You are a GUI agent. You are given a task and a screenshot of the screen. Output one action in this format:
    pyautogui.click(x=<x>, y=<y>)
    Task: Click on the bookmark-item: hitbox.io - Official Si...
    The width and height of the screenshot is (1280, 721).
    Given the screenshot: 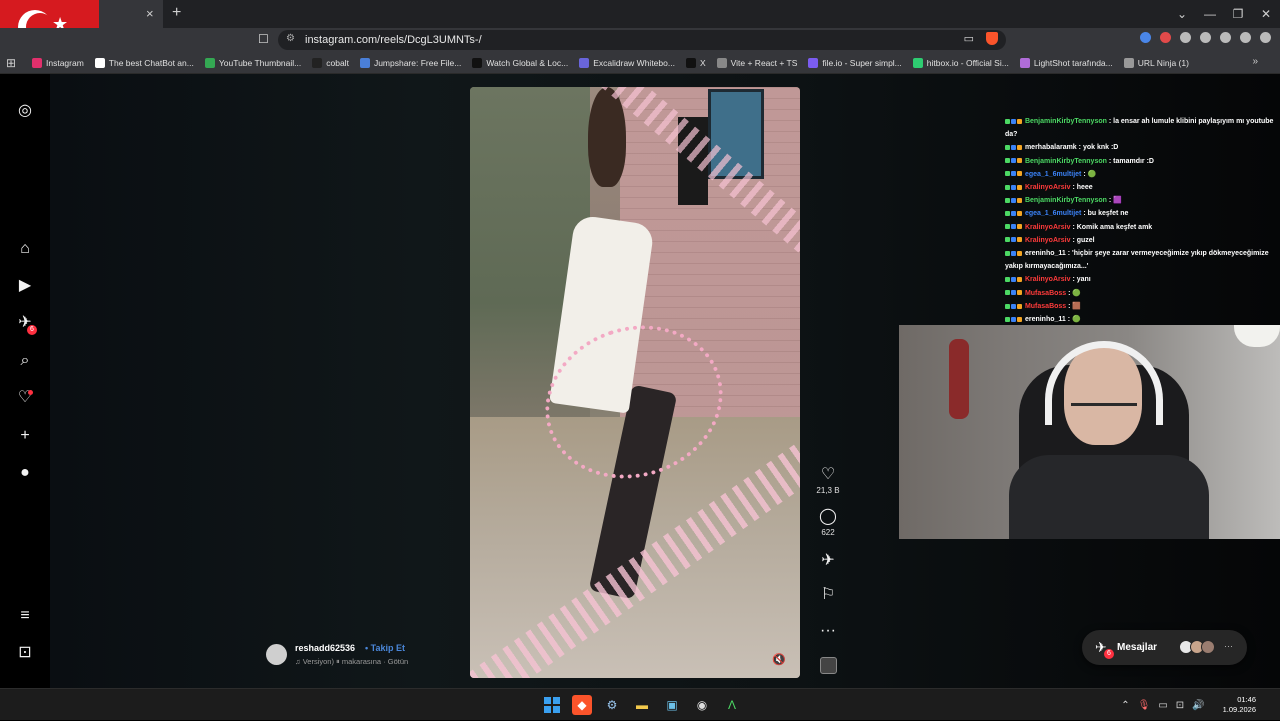 What is the action you would take?
    pyautogui.click(x=960, y=62)
    